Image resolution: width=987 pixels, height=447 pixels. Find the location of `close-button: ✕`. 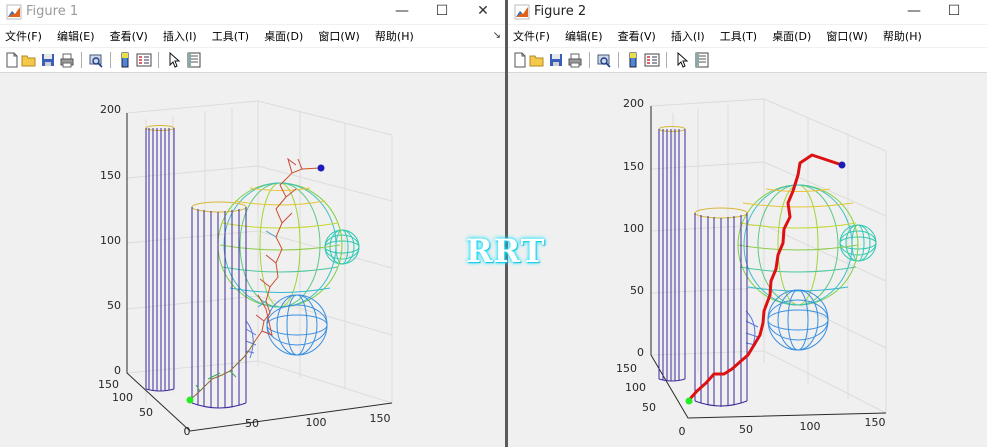

close-button: ✕ is located at coordinates (483, 12).